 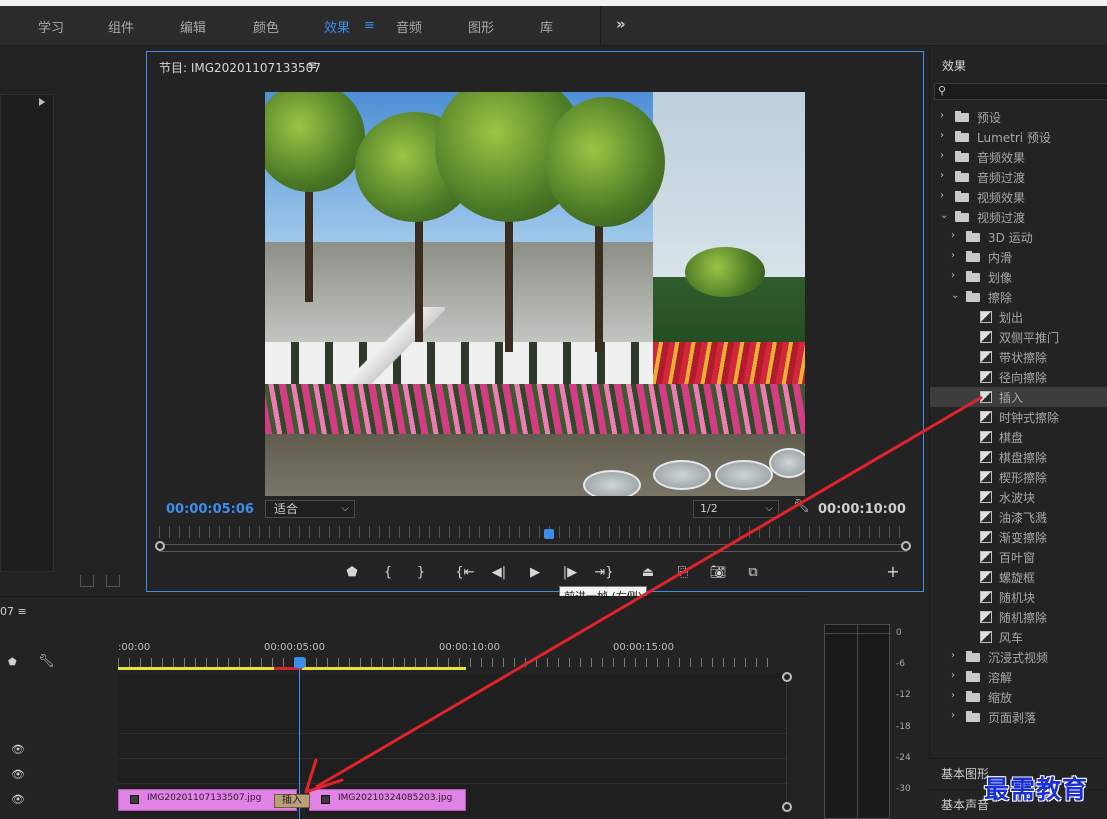 What do you see at coordinates (1018, 617) in the screenshot?
I see `effect-item: 随机擦除` at bounding box center [1018, 617].